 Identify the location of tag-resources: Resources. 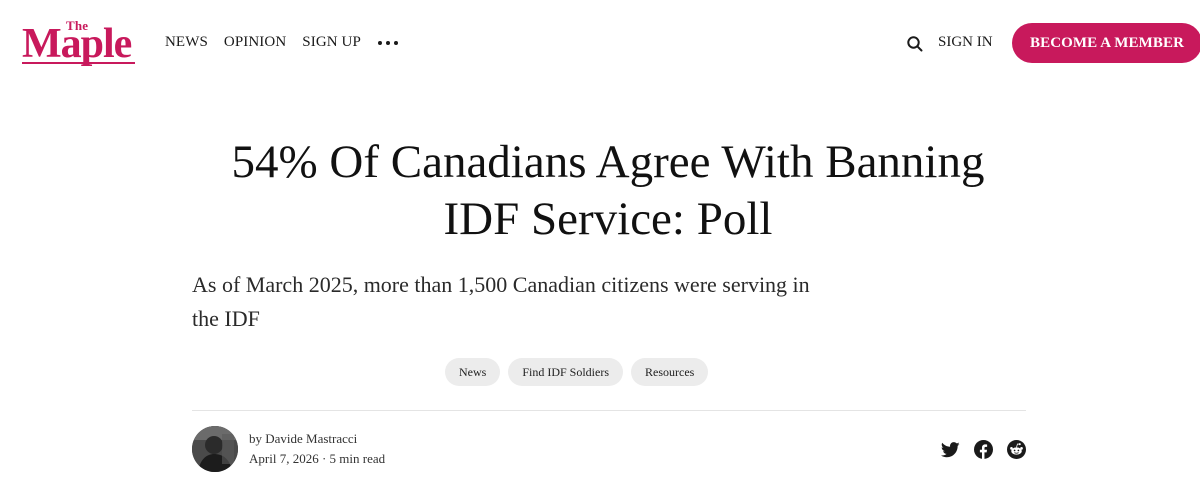
(670, 372).